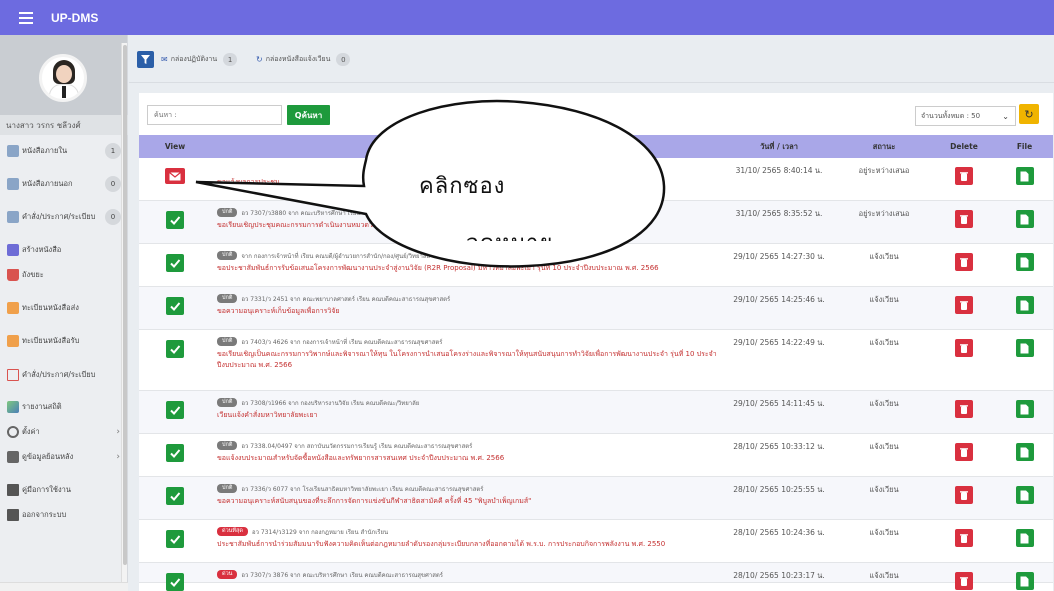 This screenshot has width=1054, height=591. I want to click on document-subject-link: ขอความอนุเคราะห์เก็บข้อมูลเพื่อการวิจัย, so click(469, 311).